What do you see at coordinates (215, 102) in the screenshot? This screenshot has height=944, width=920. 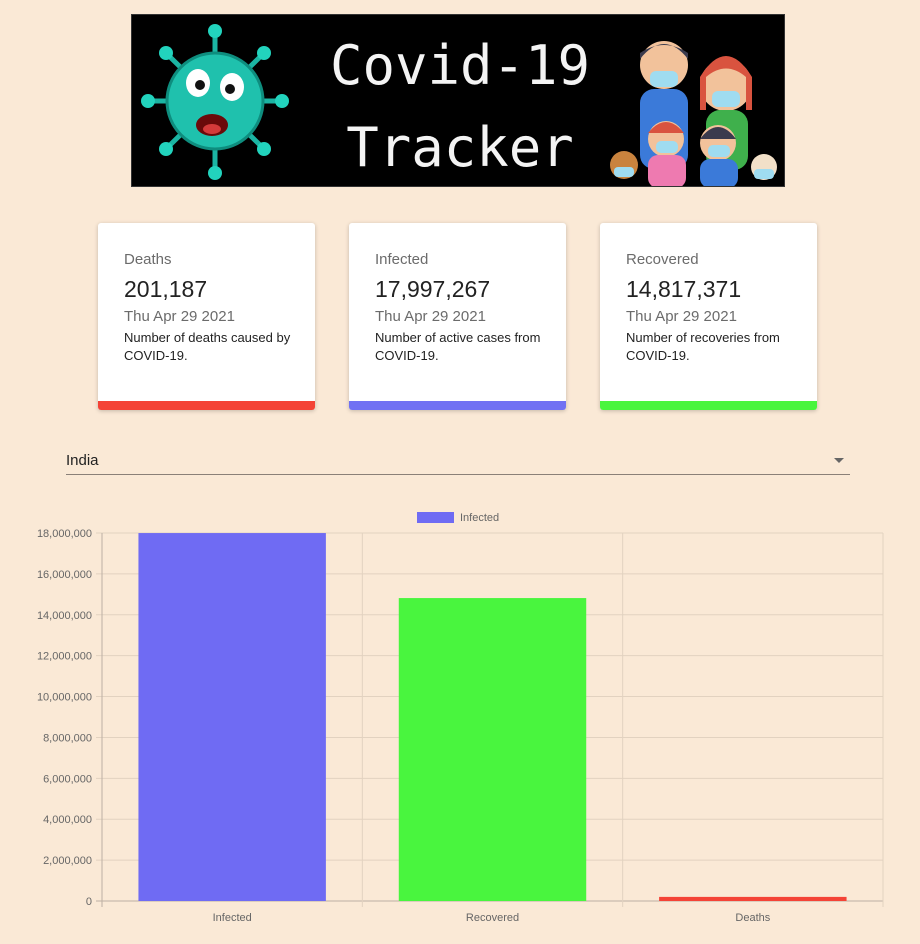 I see `virus-icon` at bounding box center [215, 102].